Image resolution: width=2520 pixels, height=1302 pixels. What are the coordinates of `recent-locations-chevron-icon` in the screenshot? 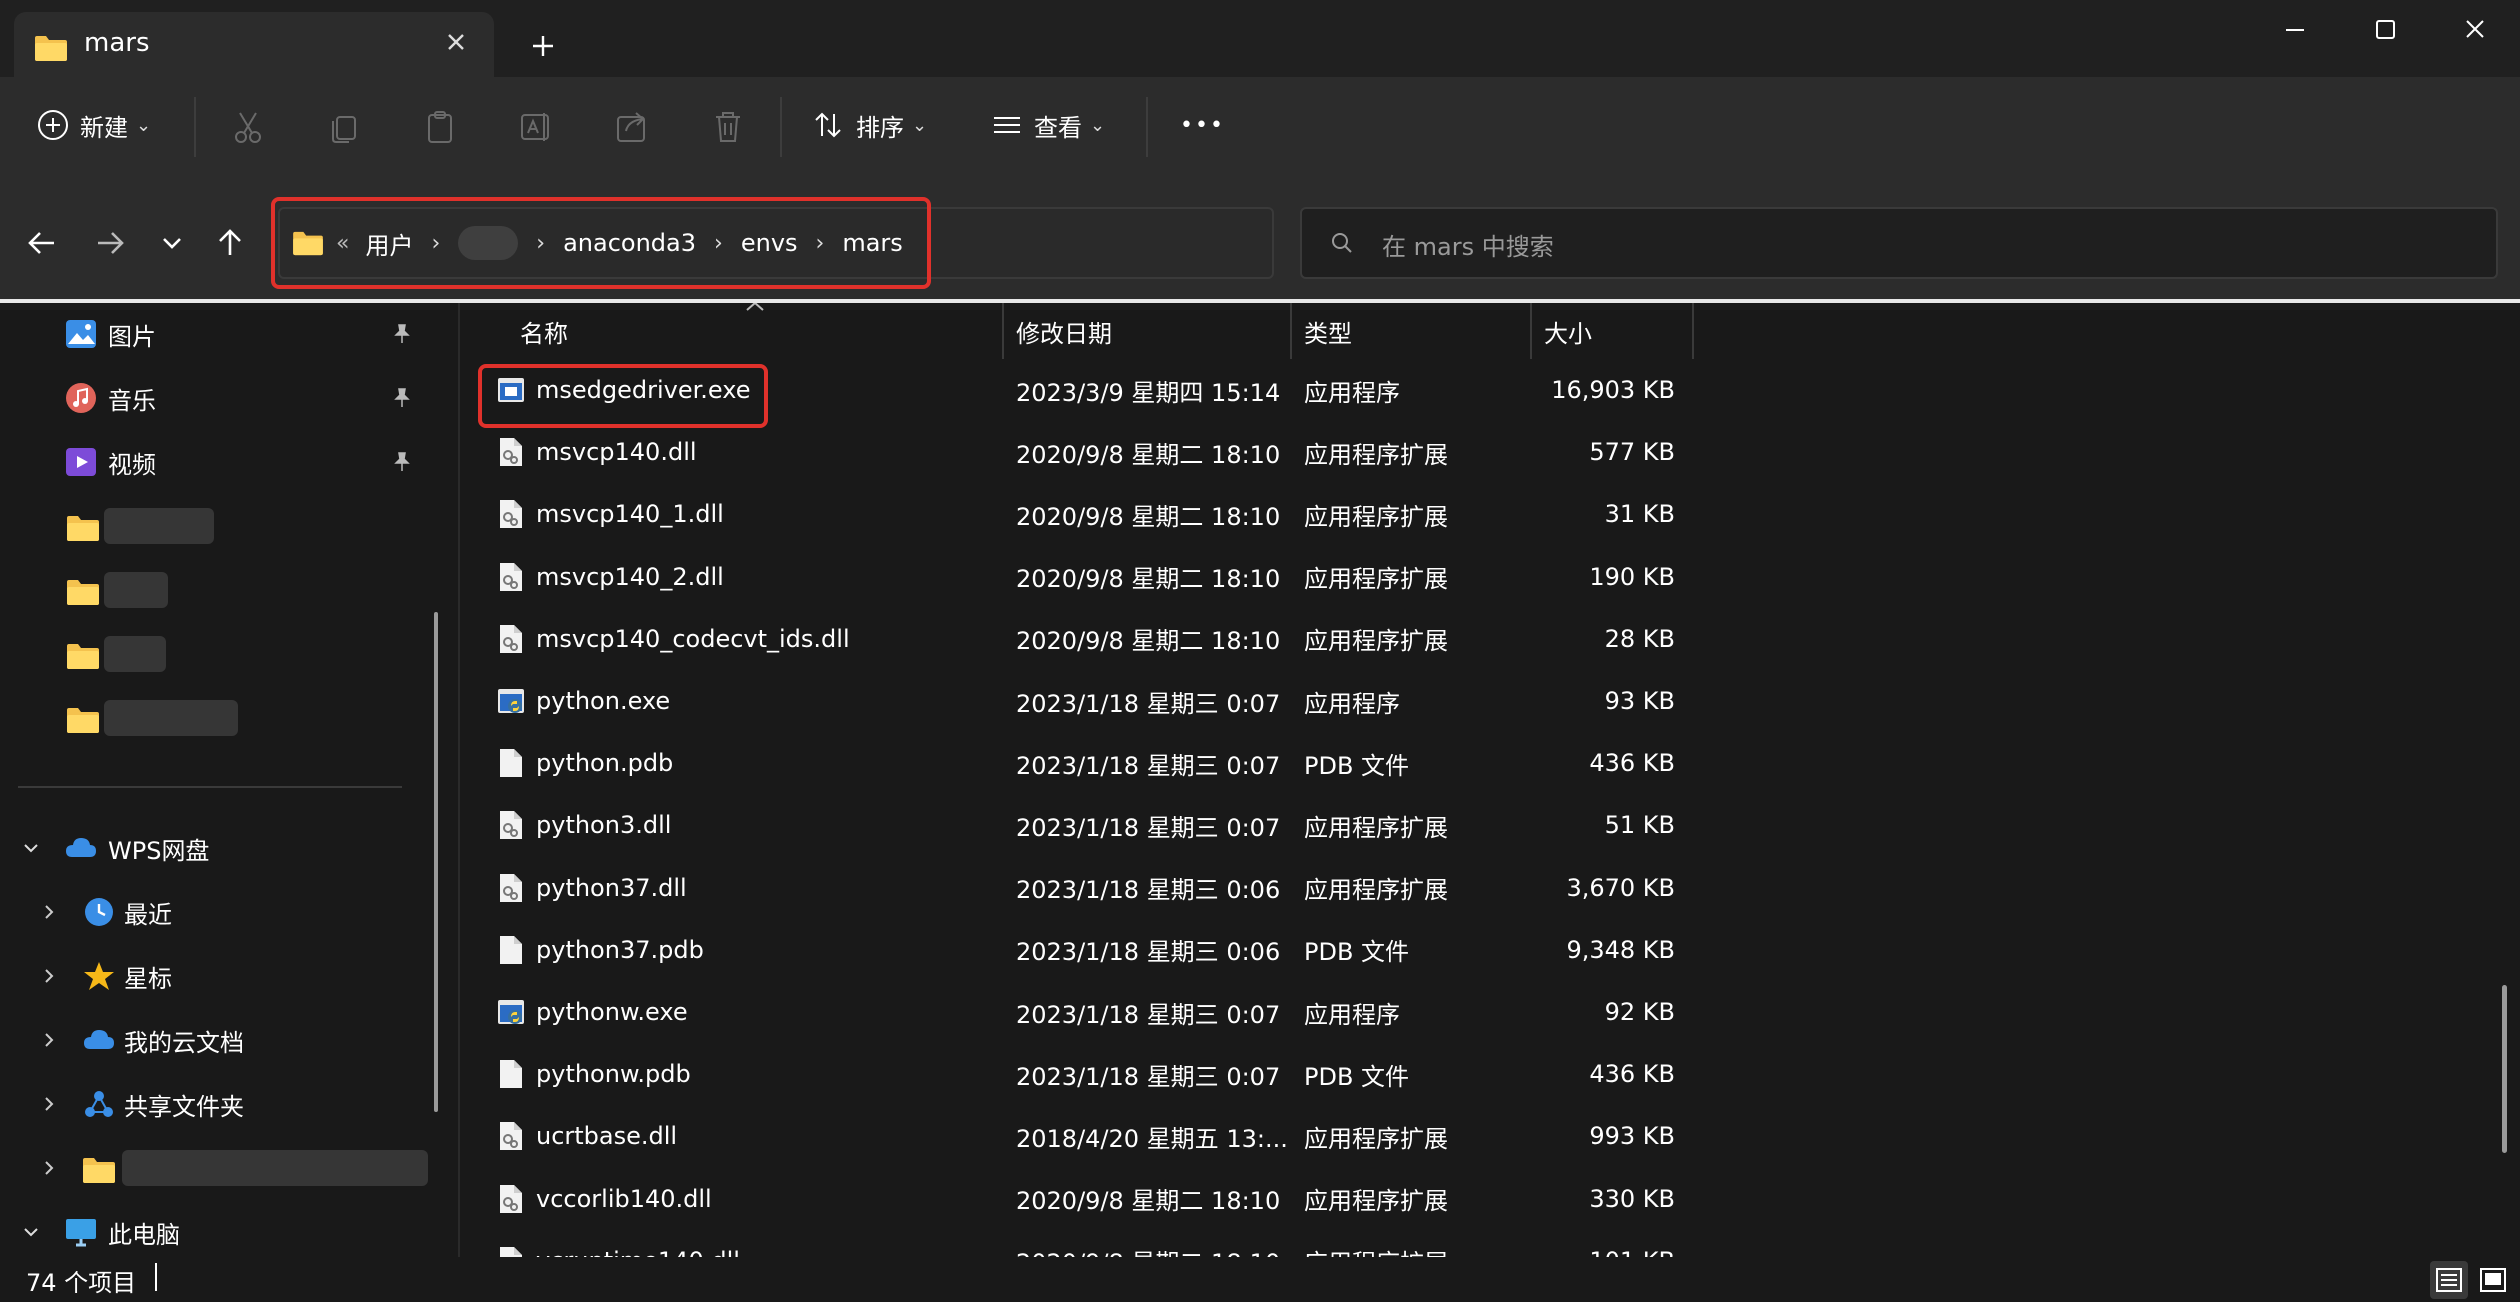 It's located at (172, 243).